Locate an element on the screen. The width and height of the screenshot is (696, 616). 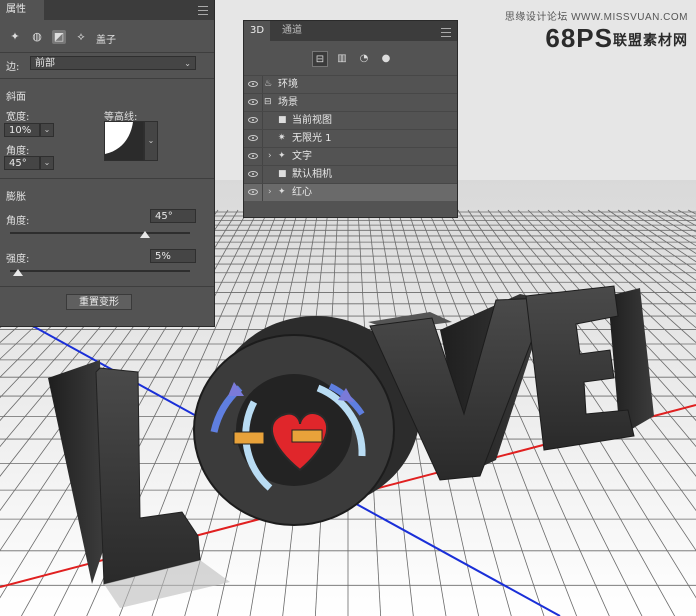
3d-filter-bar: ⊟ ▥ ◔ ● is located at coordinates (350, 59).